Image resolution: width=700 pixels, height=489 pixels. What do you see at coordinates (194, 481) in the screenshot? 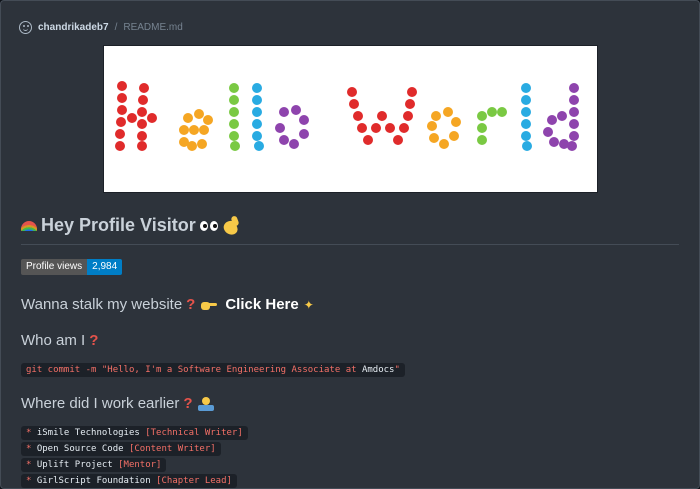
I see `work-role: [Chapter Lead]` at bounding box center [194, 481].